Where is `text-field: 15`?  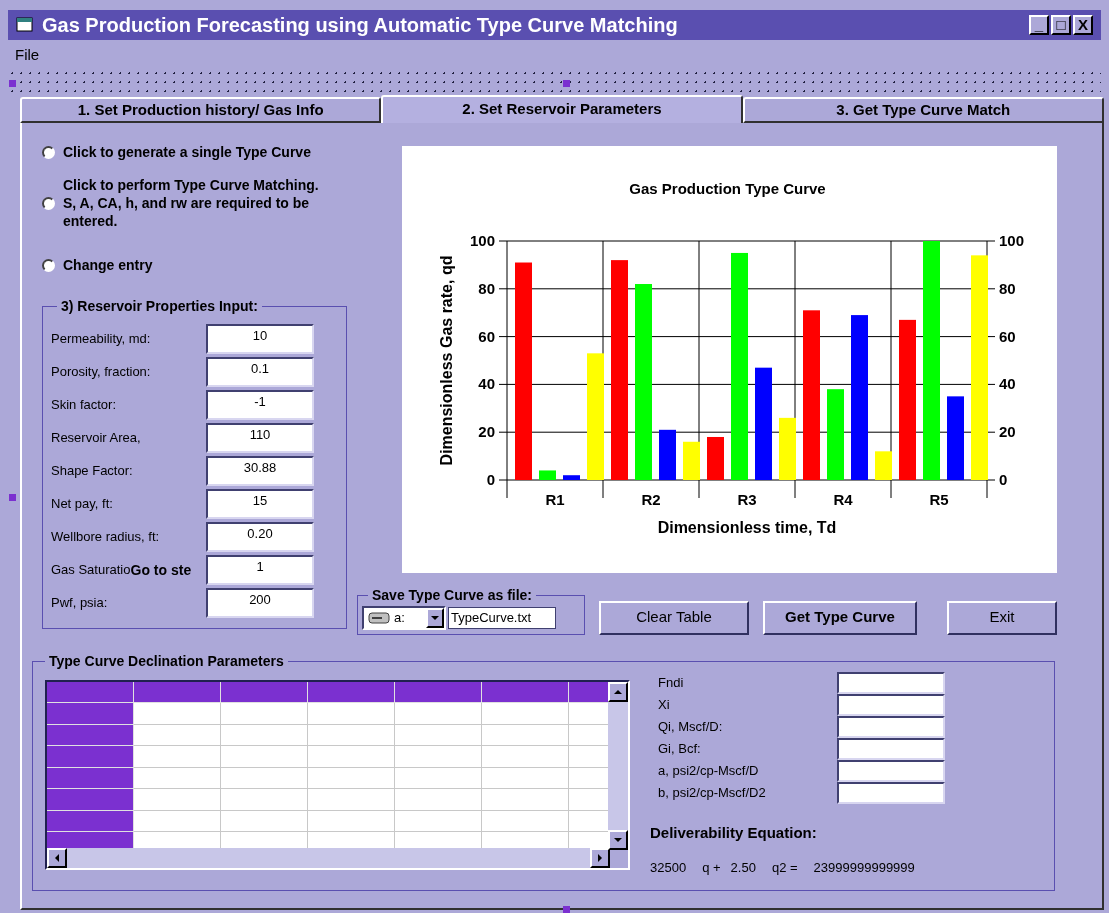
text-field: 15 is located at coordinates (260, 504).